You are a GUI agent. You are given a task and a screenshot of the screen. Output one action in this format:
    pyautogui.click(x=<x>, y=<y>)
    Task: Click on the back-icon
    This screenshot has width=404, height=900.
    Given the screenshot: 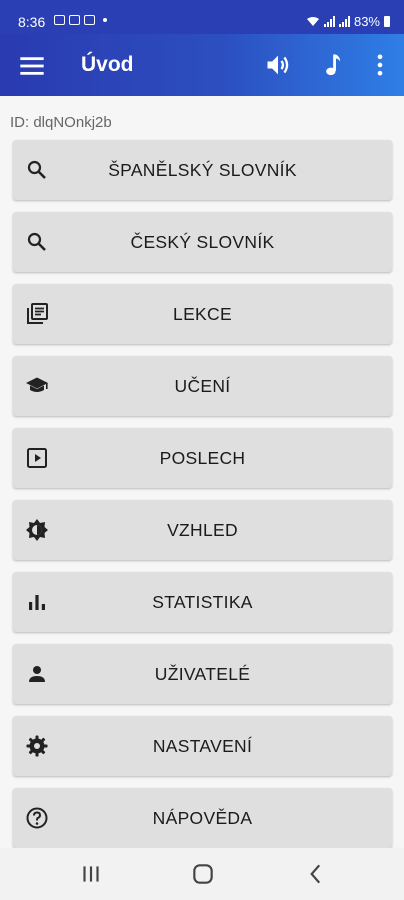 What is the action you would take?
    pyautogui.click(x=316, y=874)
    